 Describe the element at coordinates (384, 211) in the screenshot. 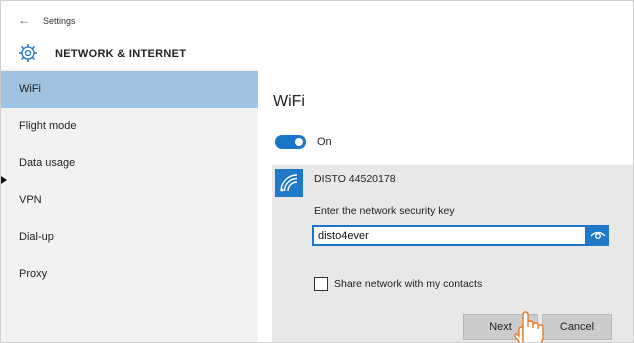

I see `security-key-label: Enter the network security key` at that location.